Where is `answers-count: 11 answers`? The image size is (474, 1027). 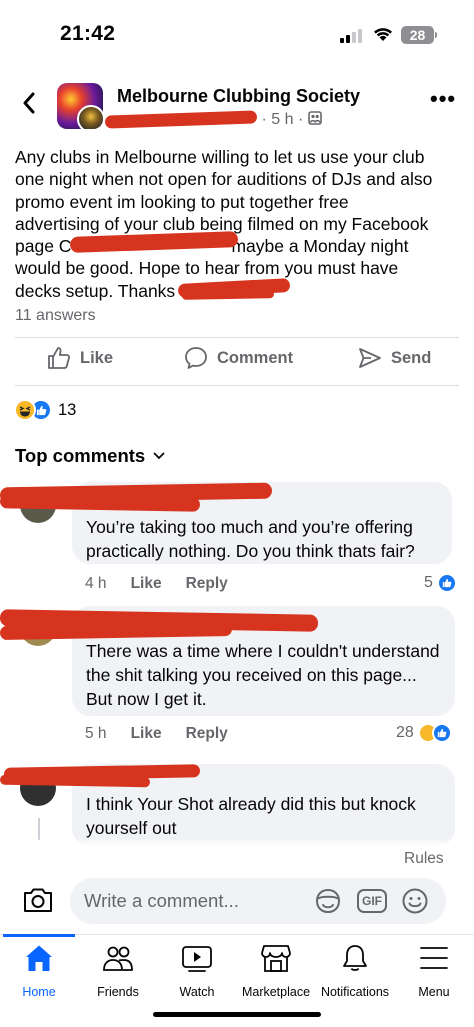 answers-count: 11 answers is located at coordinates (55, 316).